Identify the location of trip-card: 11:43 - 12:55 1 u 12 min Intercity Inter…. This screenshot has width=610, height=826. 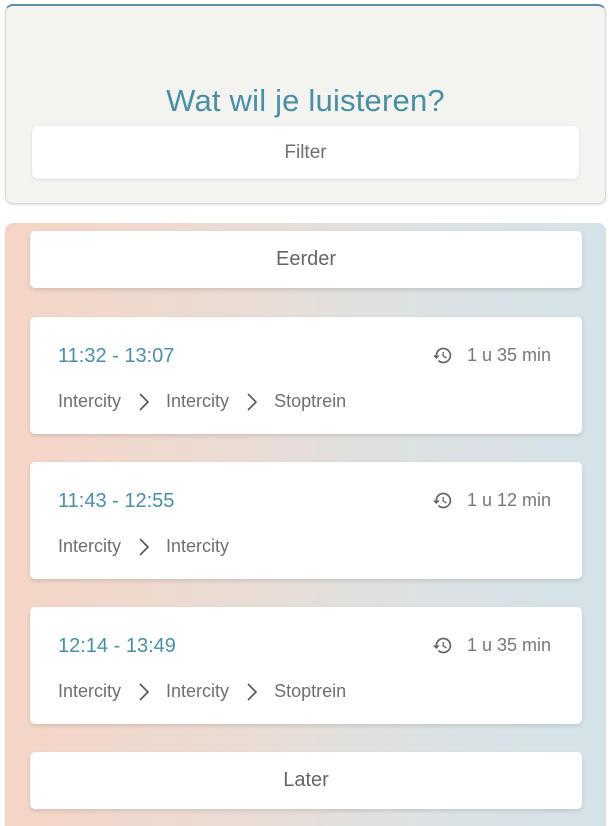
(306, 520).